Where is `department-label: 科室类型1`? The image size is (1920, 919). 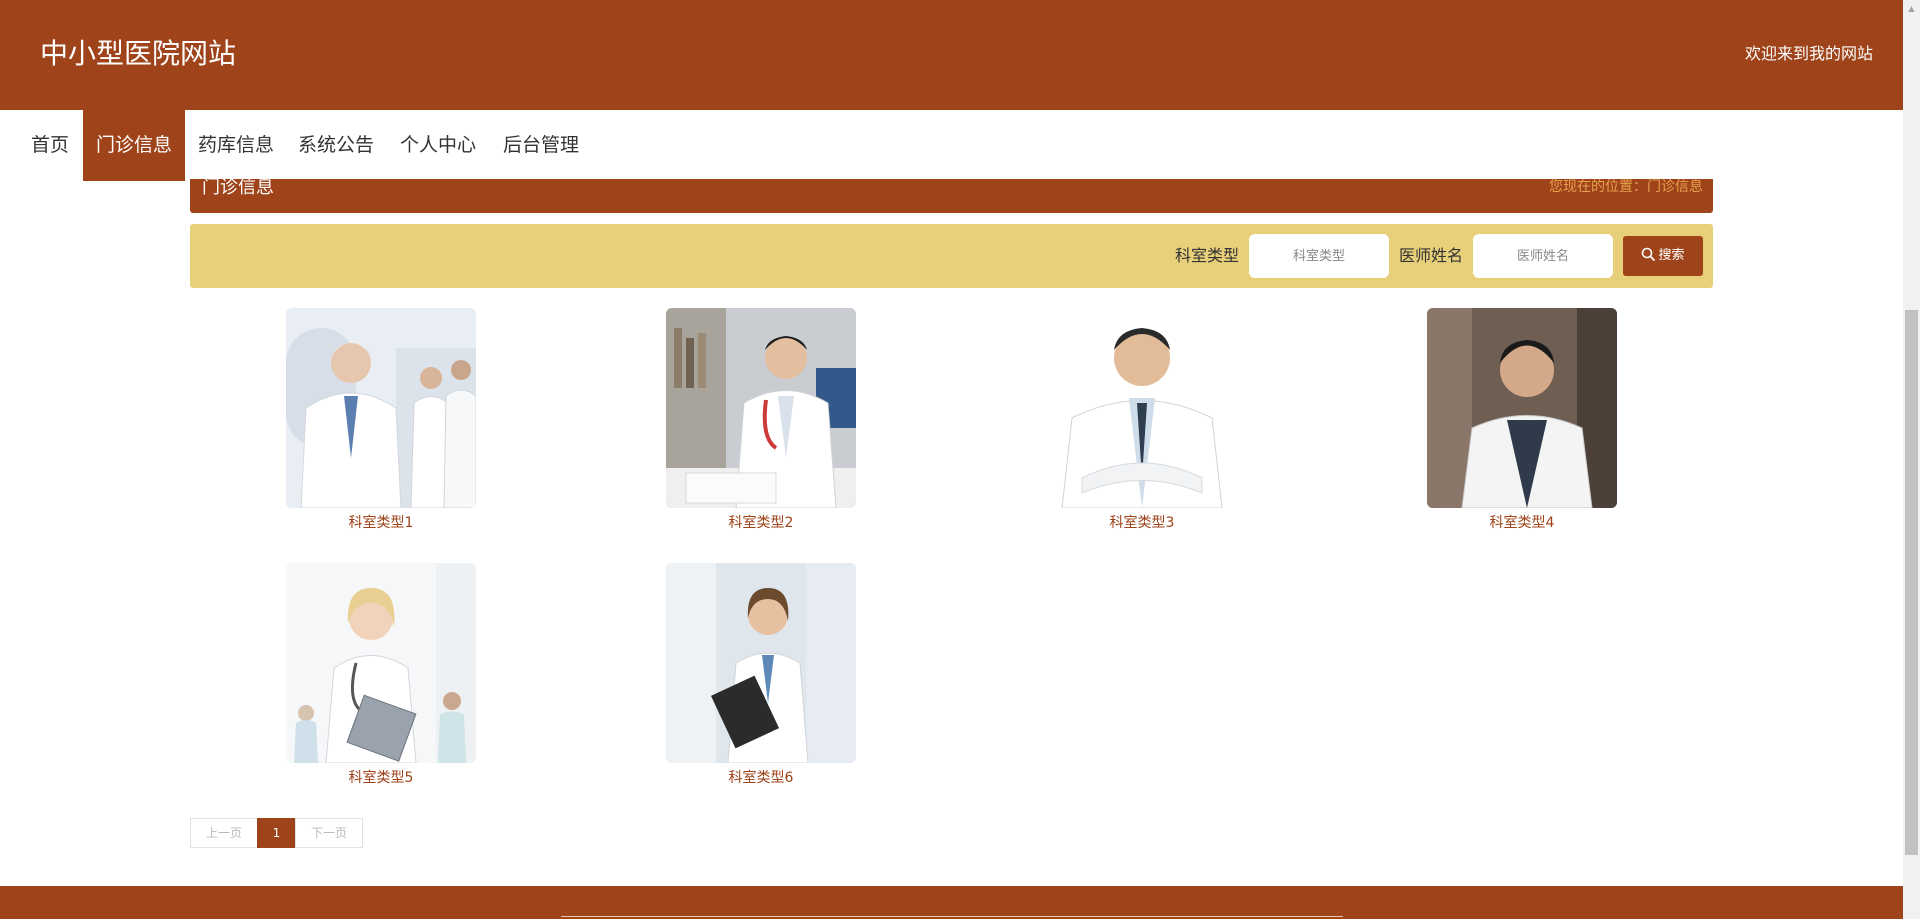 department-label: 科室类型1 is located at coordinates (381, 523).